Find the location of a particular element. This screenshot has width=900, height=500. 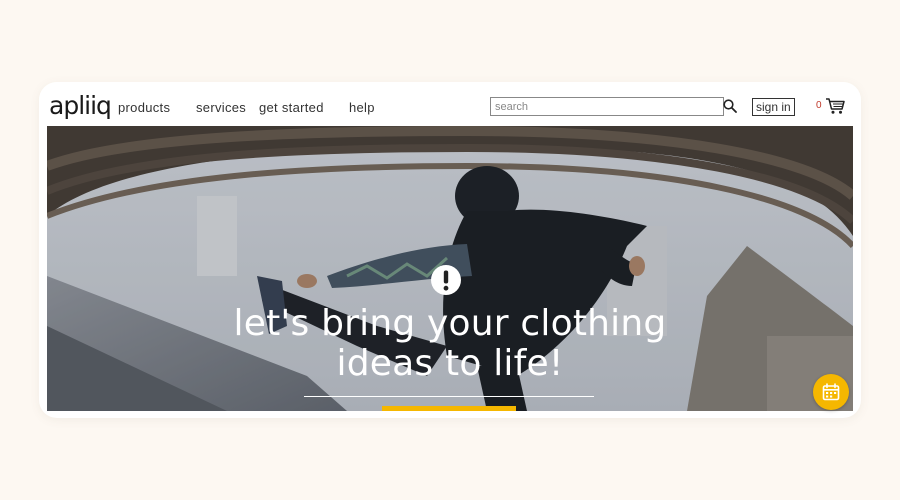

exclamation-icon is located at coordinates (446, 280).